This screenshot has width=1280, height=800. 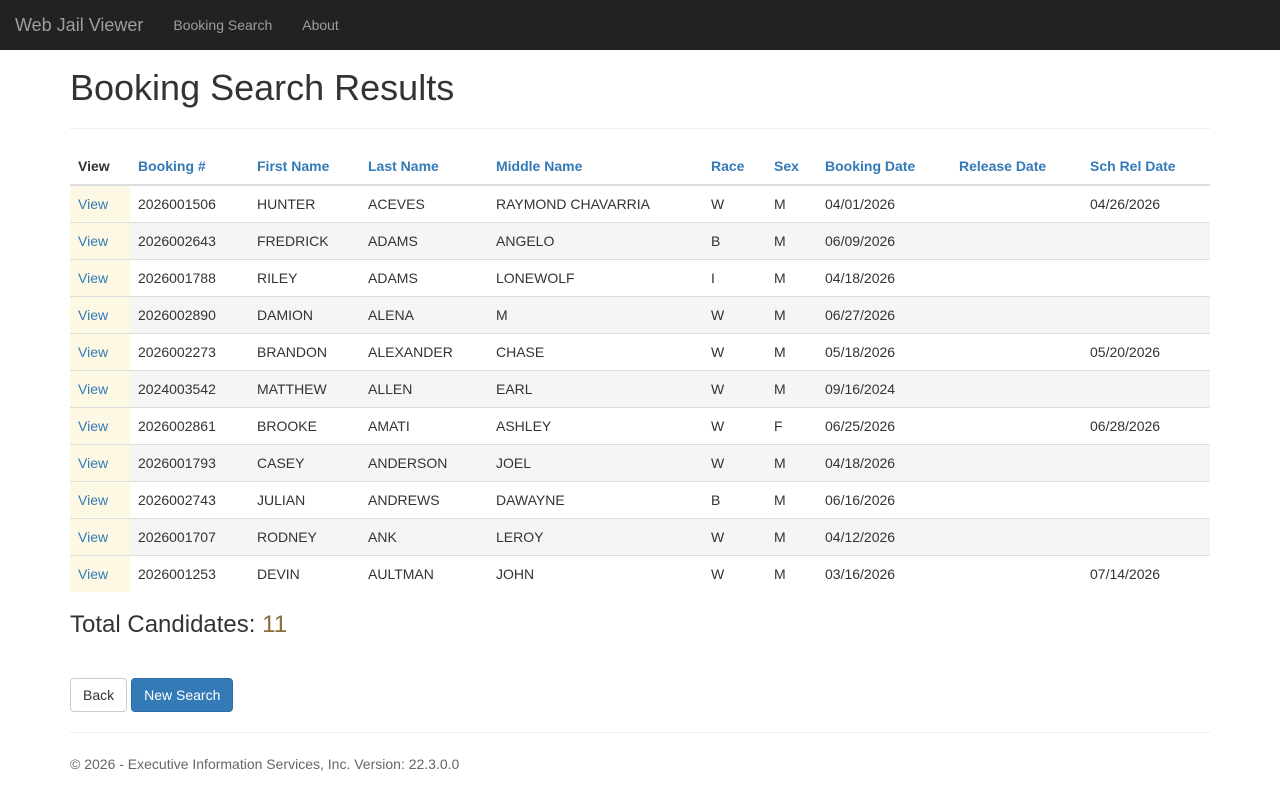 I want to click on sort-link-middle-name: Middle Name, so click(x=539, y=166).